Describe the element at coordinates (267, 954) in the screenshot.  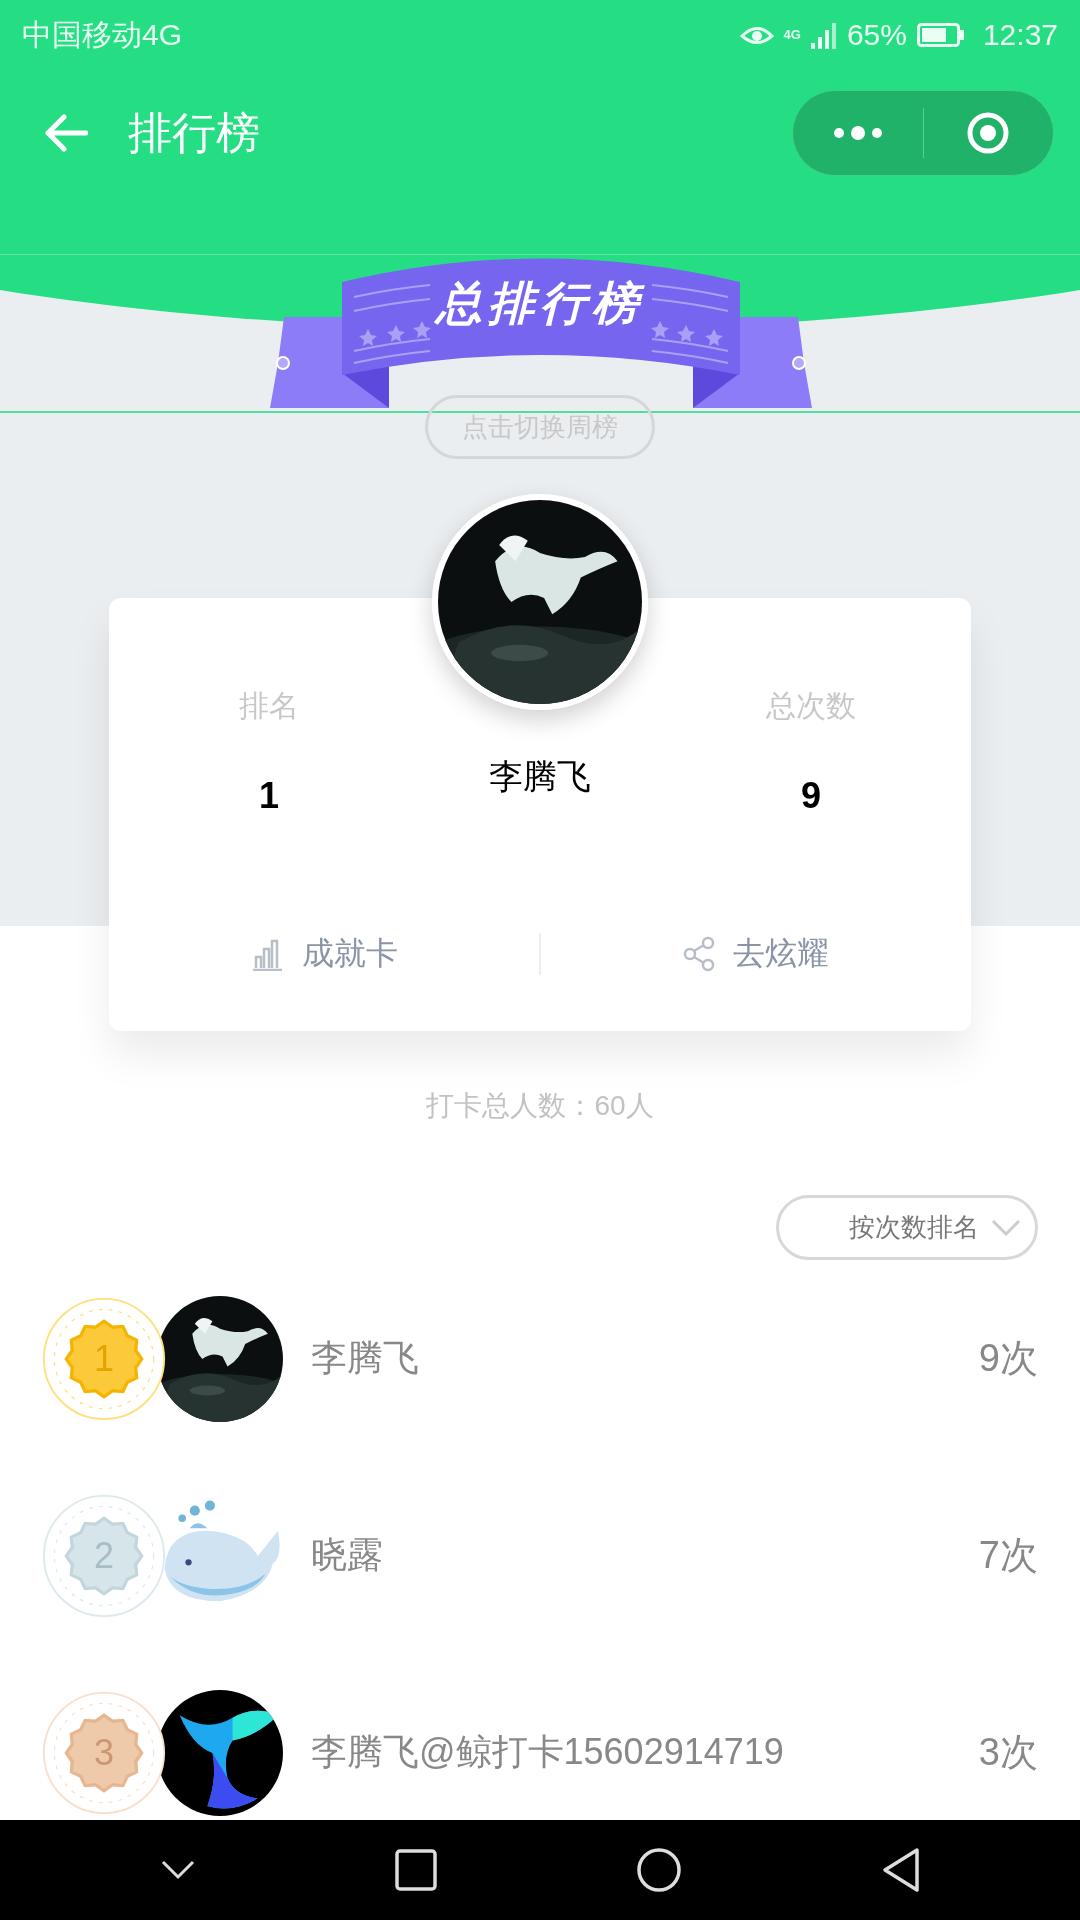
I see `bar-chart-icon` at that location.